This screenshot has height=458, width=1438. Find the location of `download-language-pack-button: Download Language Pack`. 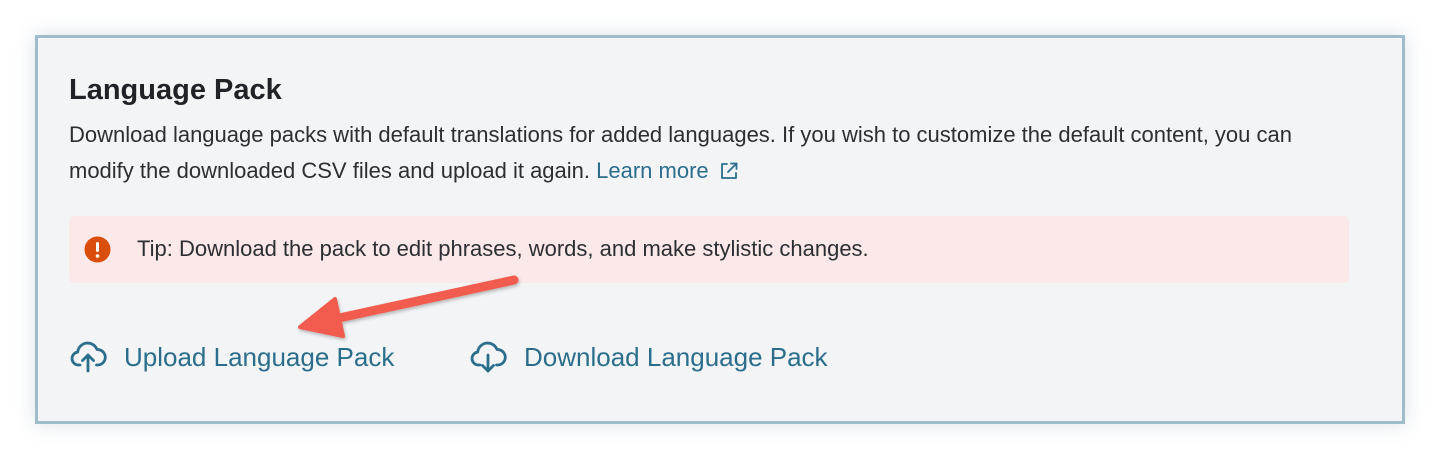

download-language-pack-button: Download Language Pack is located at coordinates (648, 357).